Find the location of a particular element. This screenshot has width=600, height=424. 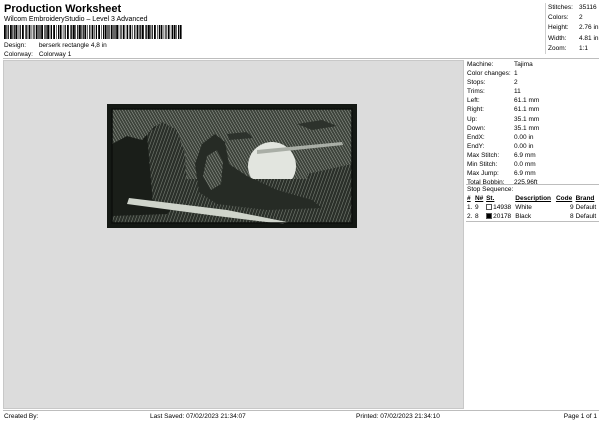

stat-row: Width: 4.81 in is located at coordinates (572, 39).